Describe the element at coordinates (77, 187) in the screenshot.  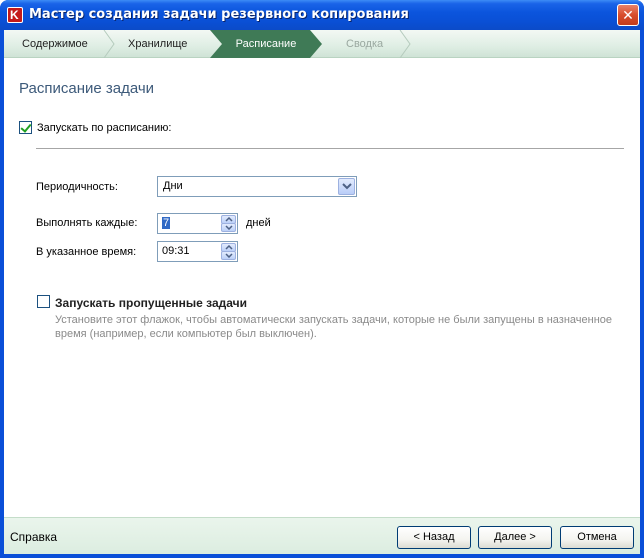
I see `frequency-label: Периодичность:` at that location.